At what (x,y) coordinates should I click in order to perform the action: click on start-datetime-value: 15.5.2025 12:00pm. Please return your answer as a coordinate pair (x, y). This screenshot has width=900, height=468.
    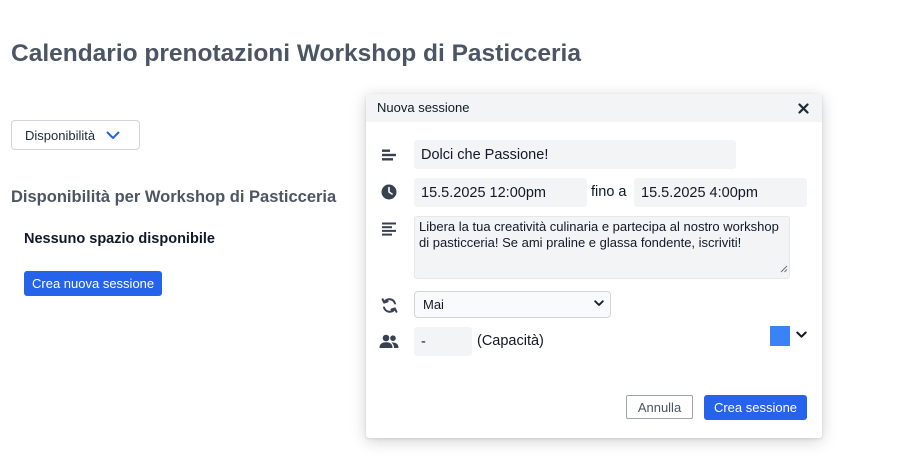
    Looking at the image, I should click on (483, 192).